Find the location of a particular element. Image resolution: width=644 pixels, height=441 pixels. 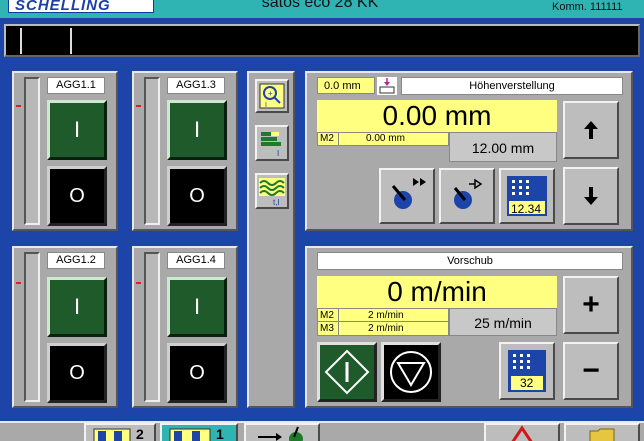

bar-chart-button: I is located at coordinates (272, 143).